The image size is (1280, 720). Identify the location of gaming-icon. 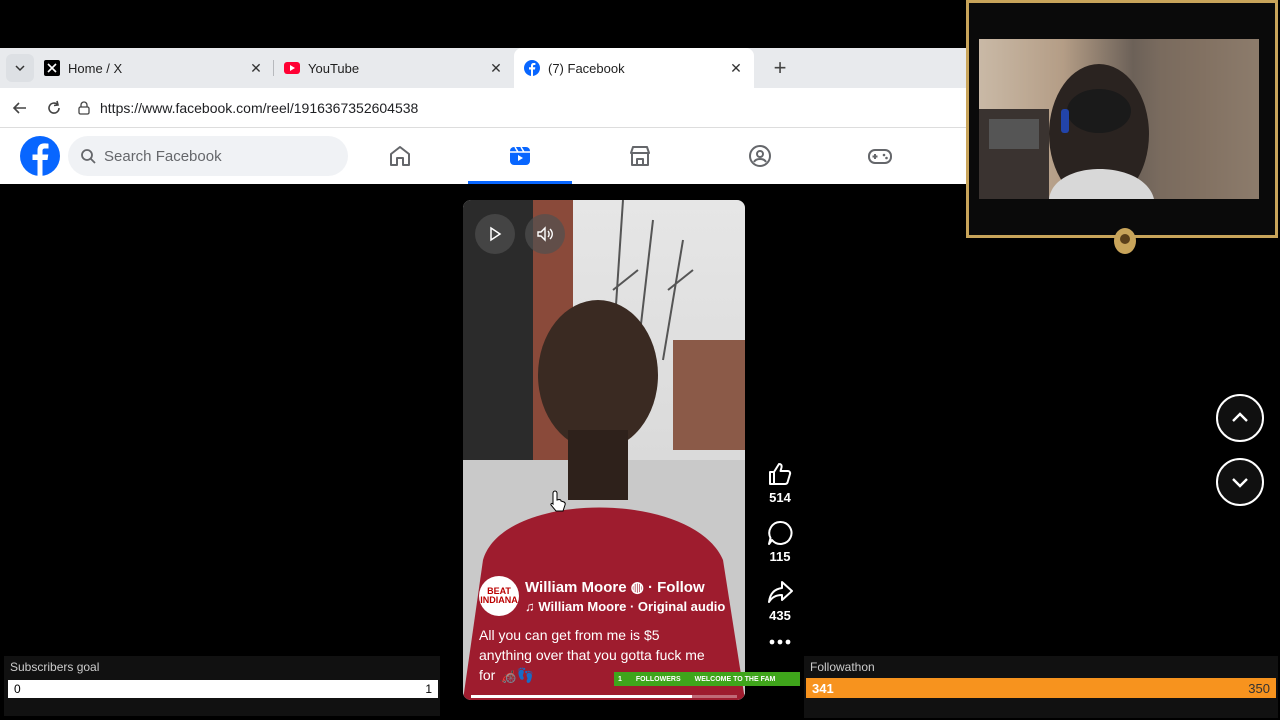
(880, 156).